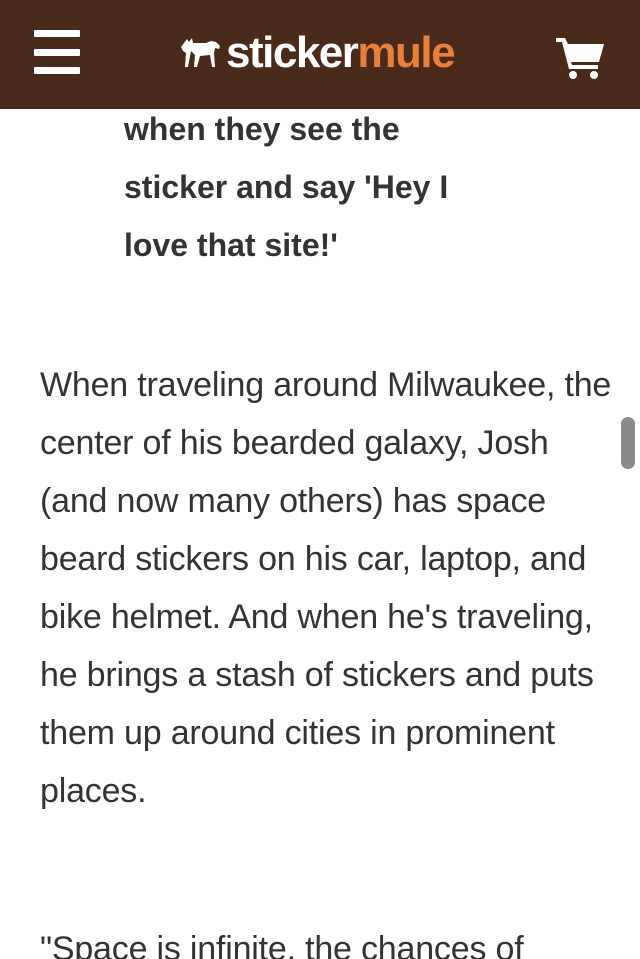  What do you see at coordinates (286, 187) in the screenshot?
I see `quote-line: sticker and say 'Hey I` at bounding box center [286, 187].